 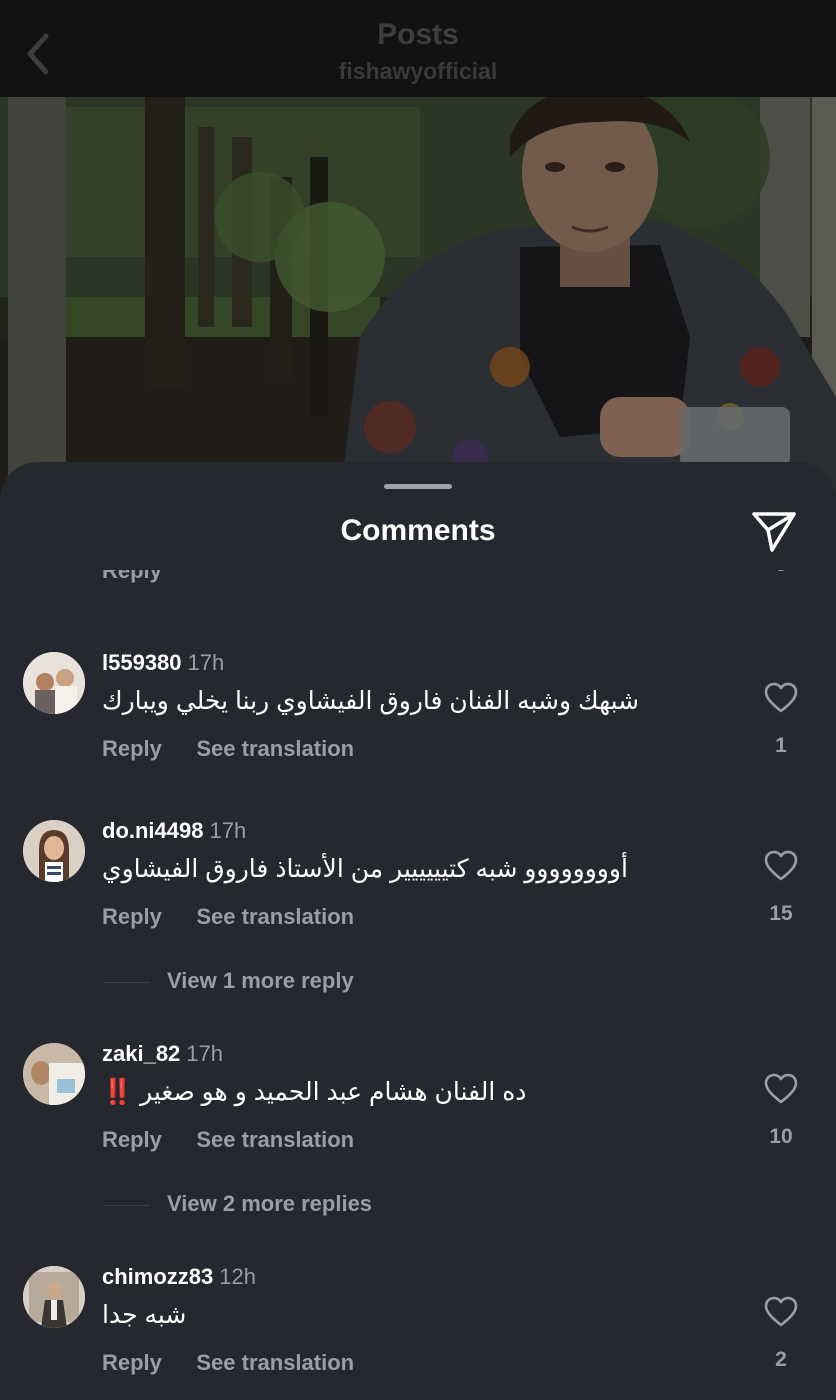 I want to click on like-count: 3, so click(x=781, y=573).